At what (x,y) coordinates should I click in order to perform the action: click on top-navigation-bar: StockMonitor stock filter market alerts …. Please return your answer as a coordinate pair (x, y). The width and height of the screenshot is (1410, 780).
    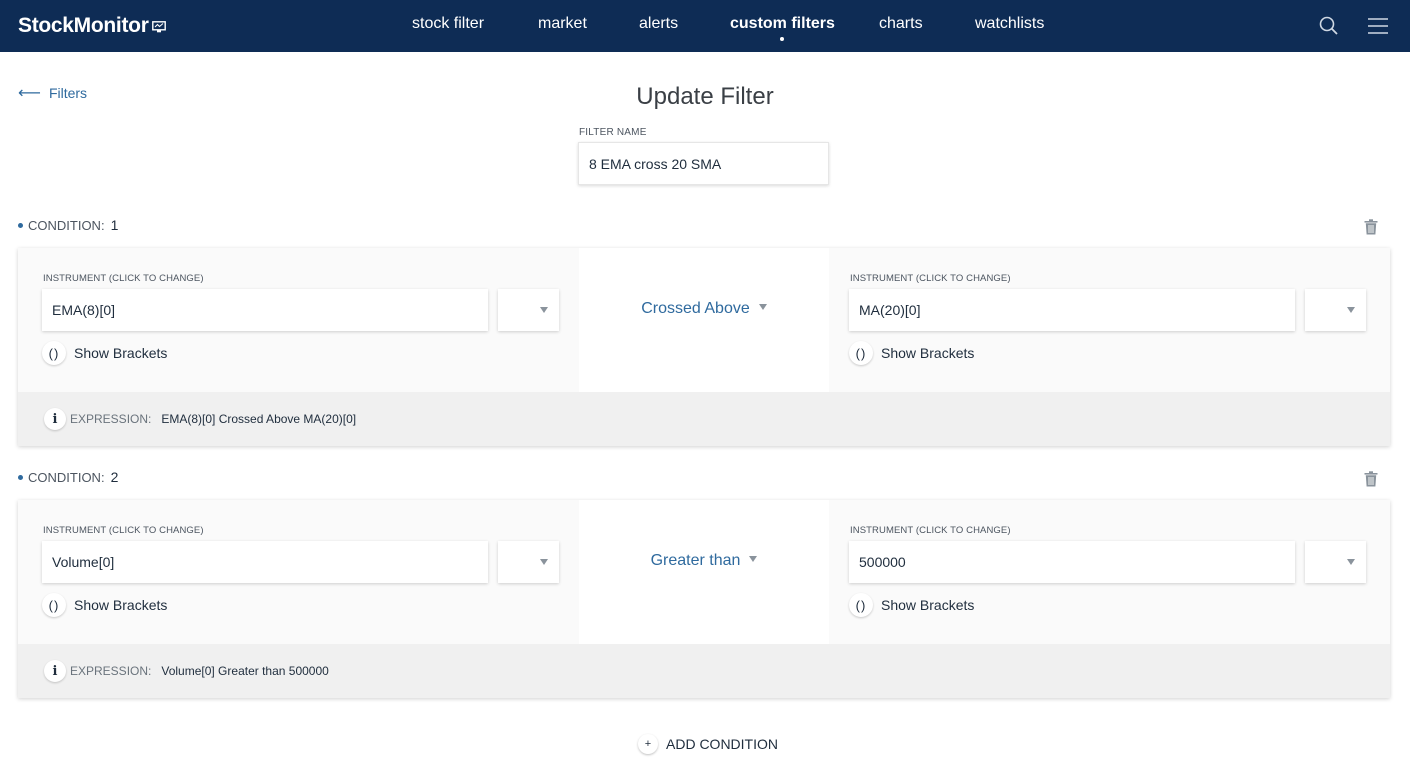
    Looking at the image, I should click on (705, 26).